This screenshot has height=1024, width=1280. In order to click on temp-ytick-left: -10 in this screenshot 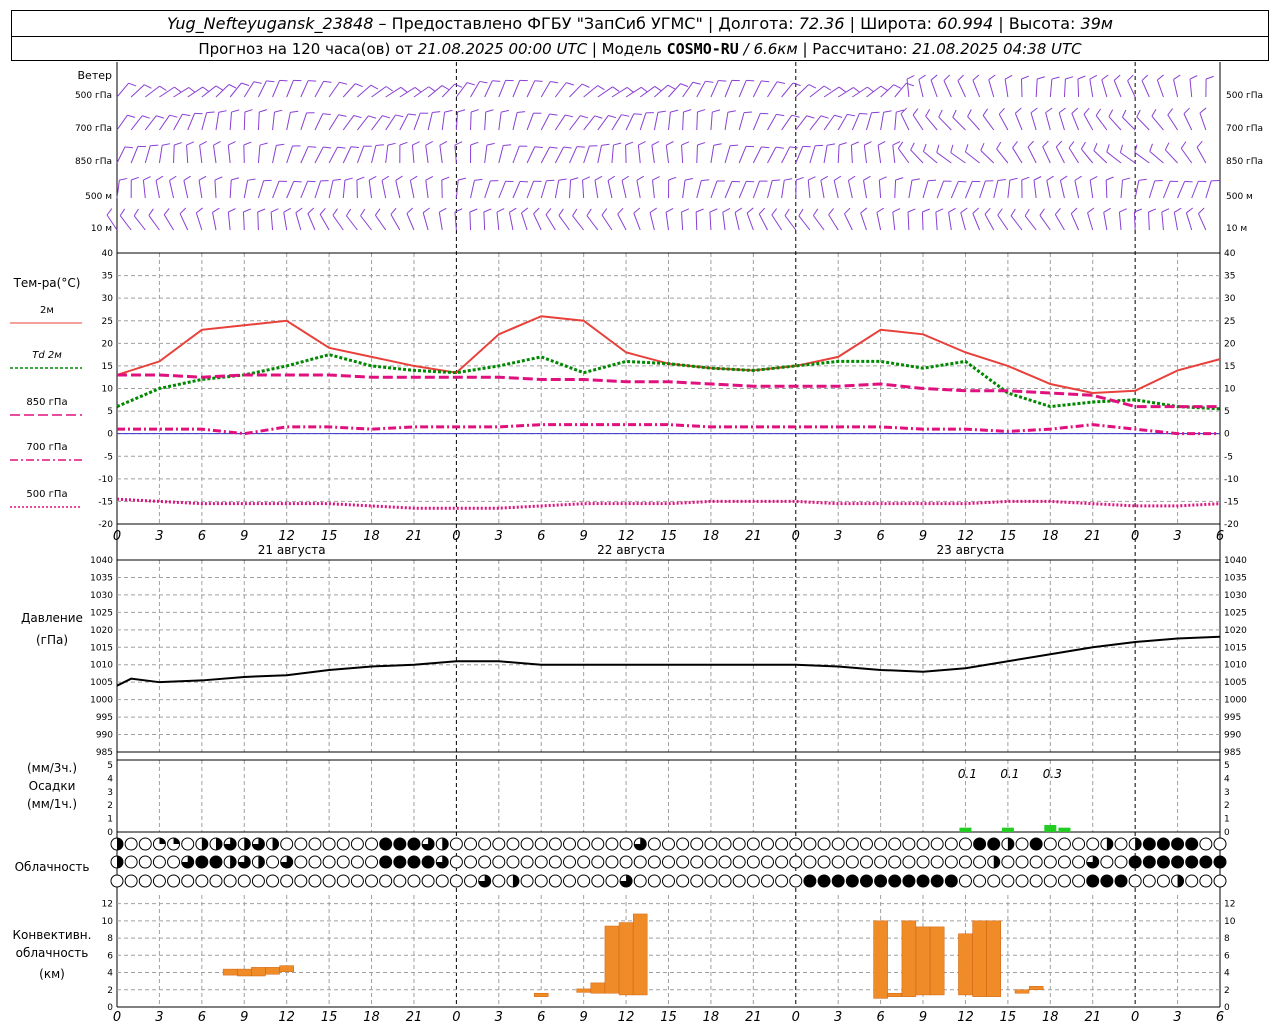, I will do `click(105, 480)`.